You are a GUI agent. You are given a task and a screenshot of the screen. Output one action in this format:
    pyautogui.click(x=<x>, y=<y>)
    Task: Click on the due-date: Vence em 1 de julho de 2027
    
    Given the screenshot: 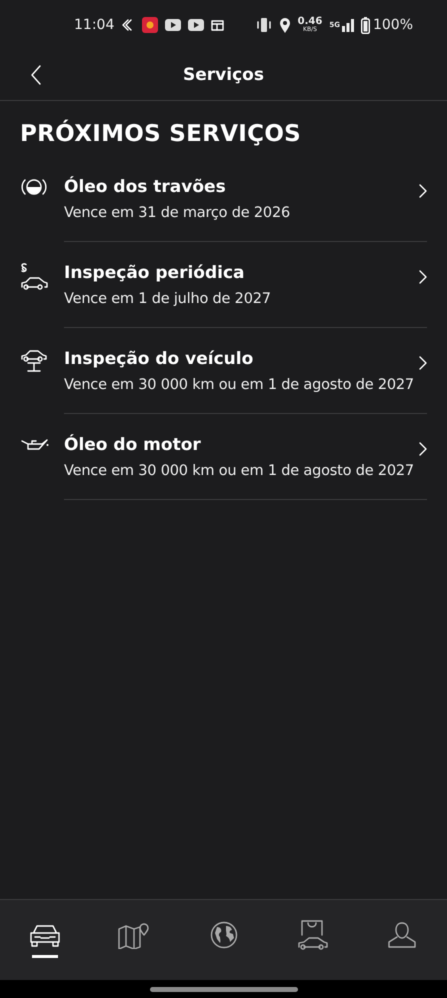 What is the action you would take?
    pyautogui.click(x=167, y=299)
    